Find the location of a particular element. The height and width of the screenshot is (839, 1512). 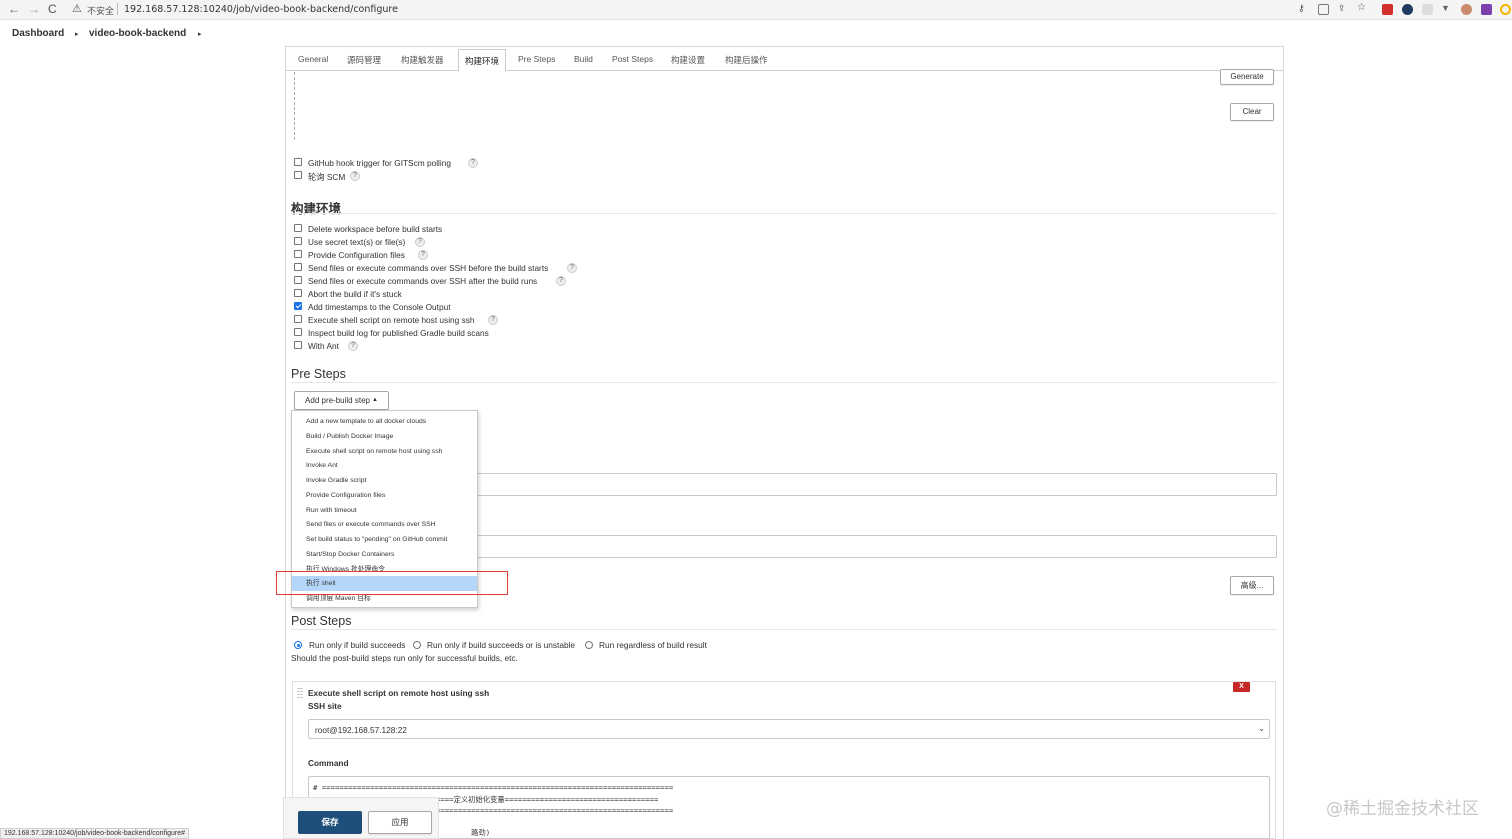

extension-avatar-icon is located at coordinates (1466, 9).